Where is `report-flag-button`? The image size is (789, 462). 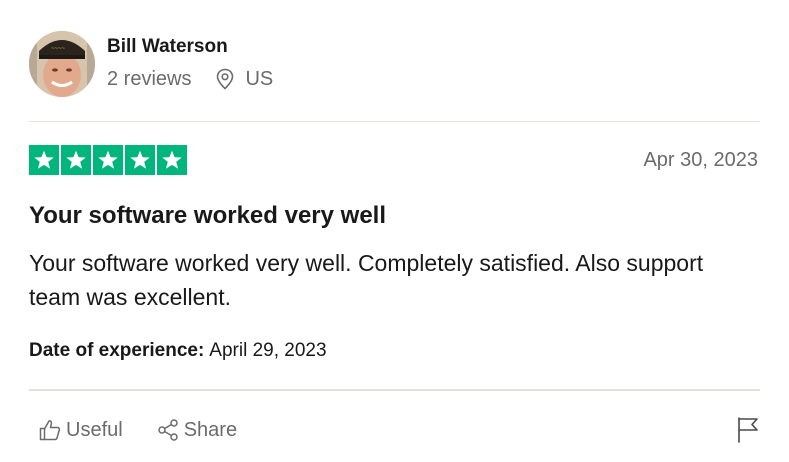 report-flag-button is located at coordinates (748, 430).